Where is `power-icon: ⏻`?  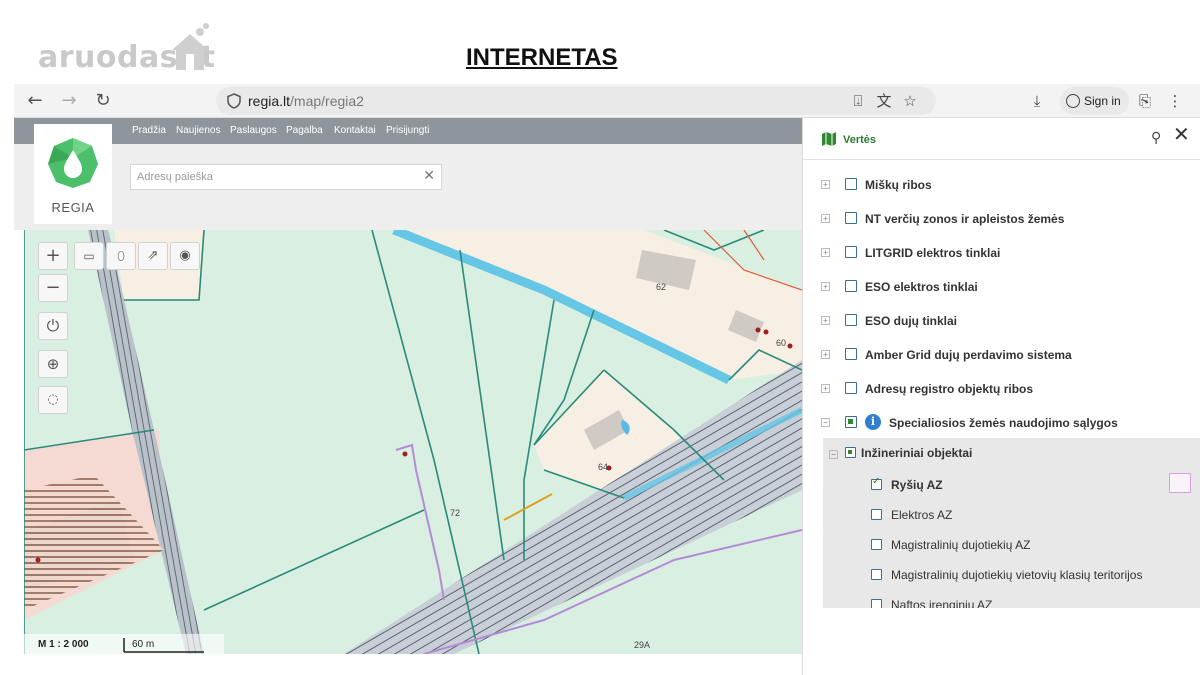 power-icon: ⏻ is located at coordinates (53, 326).